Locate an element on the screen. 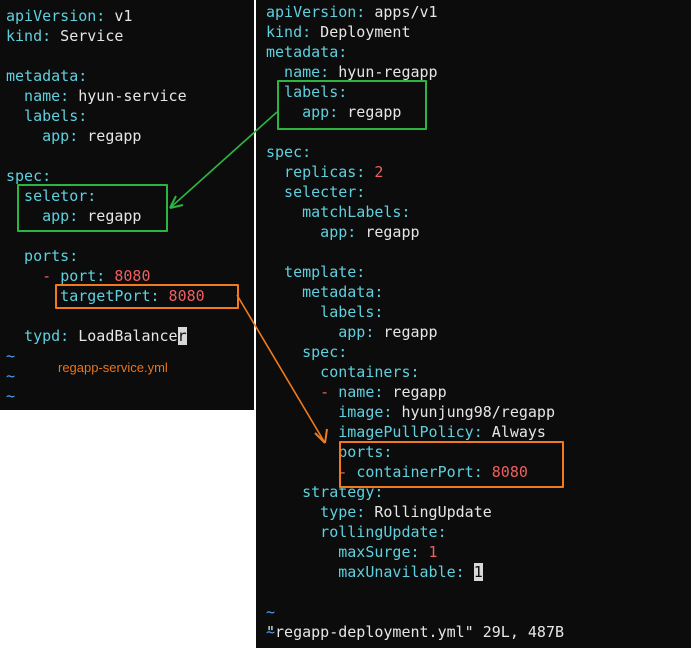  deployment-yaml-token: template: is located at coordinates (316, 272).